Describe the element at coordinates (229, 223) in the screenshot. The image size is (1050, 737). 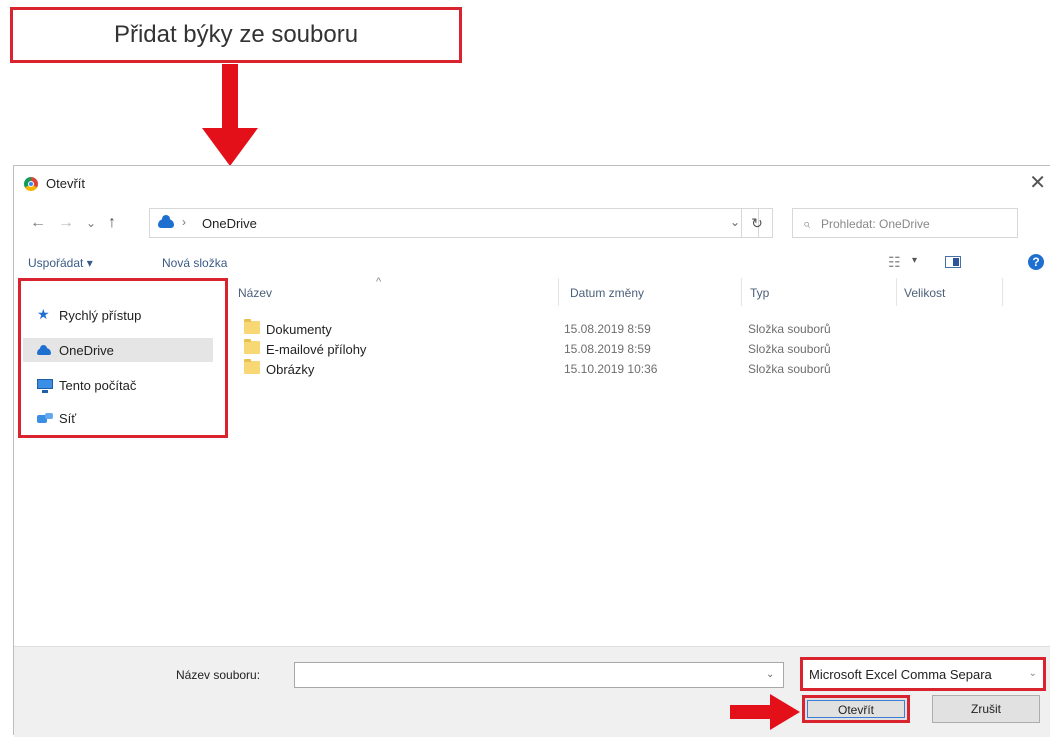
I see `breadcrumb-onedrive: OneDrive` at that location.